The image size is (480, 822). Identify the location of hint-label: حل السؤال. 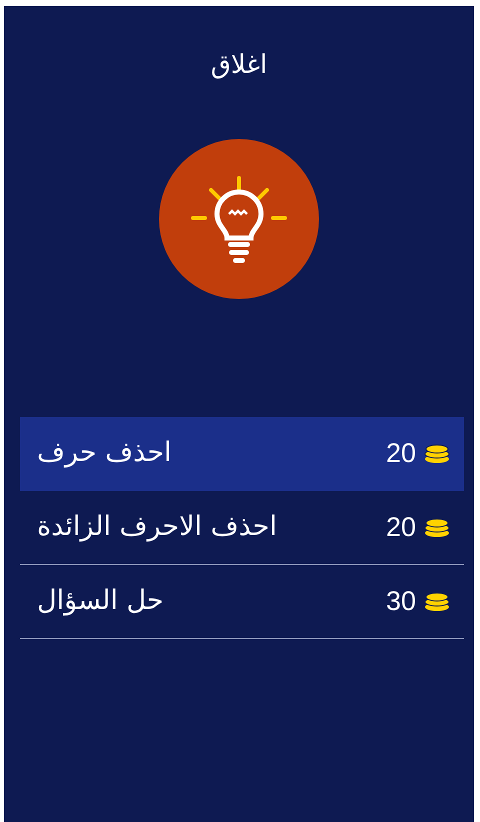
(100, 601).